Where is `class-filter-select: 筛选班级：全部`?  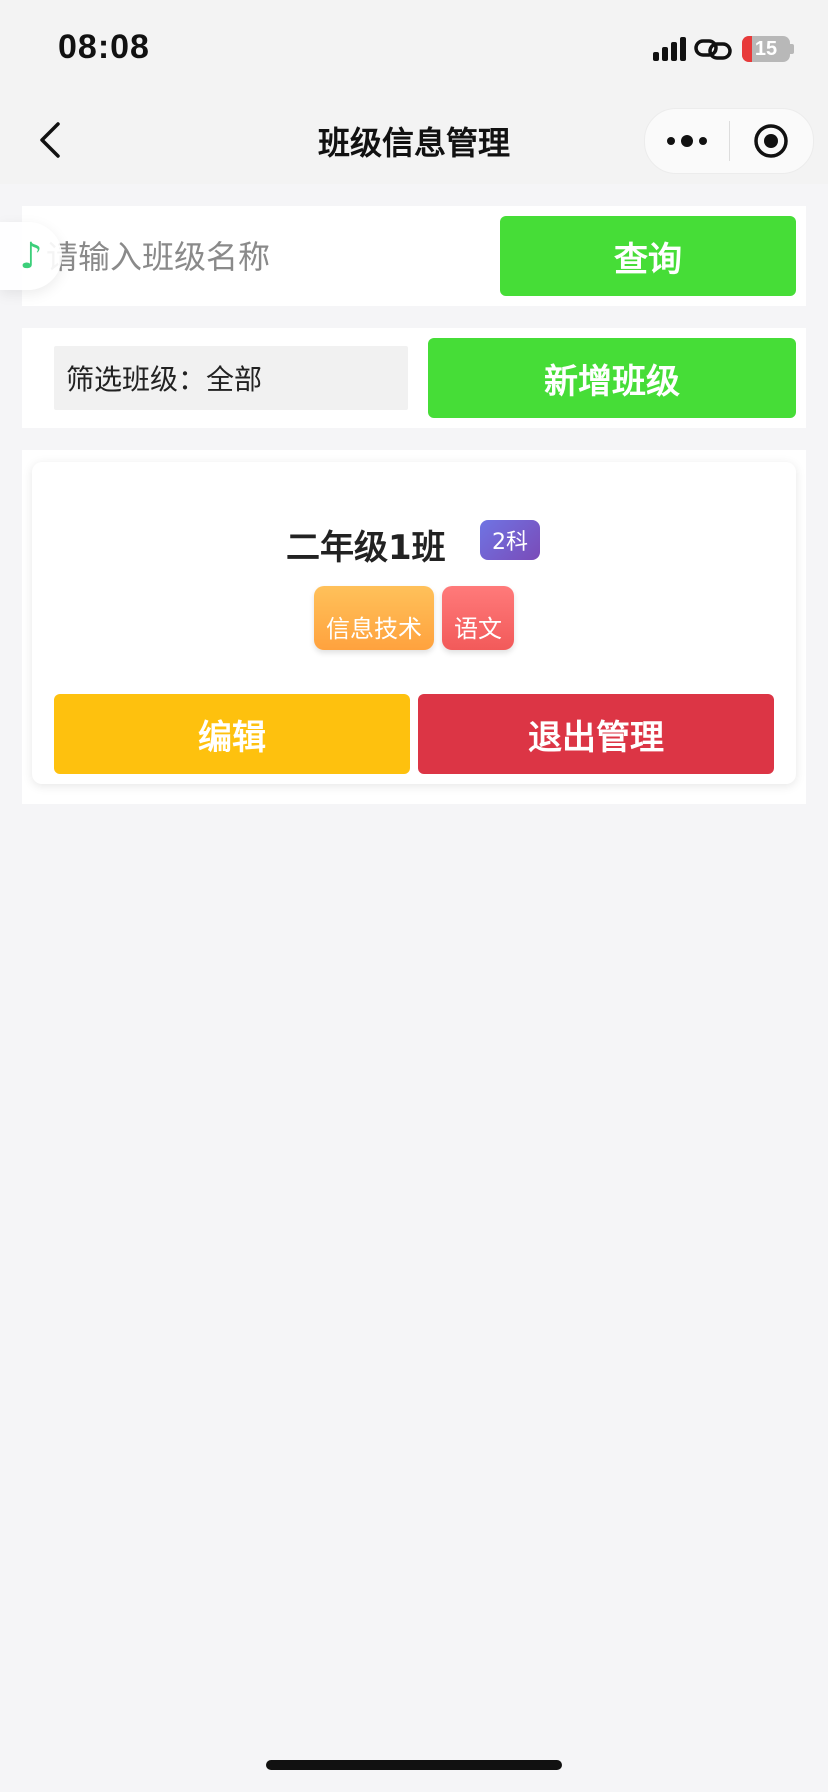 class-filter-select: 筛选班级：全部 is located at coordinates (231, 378).